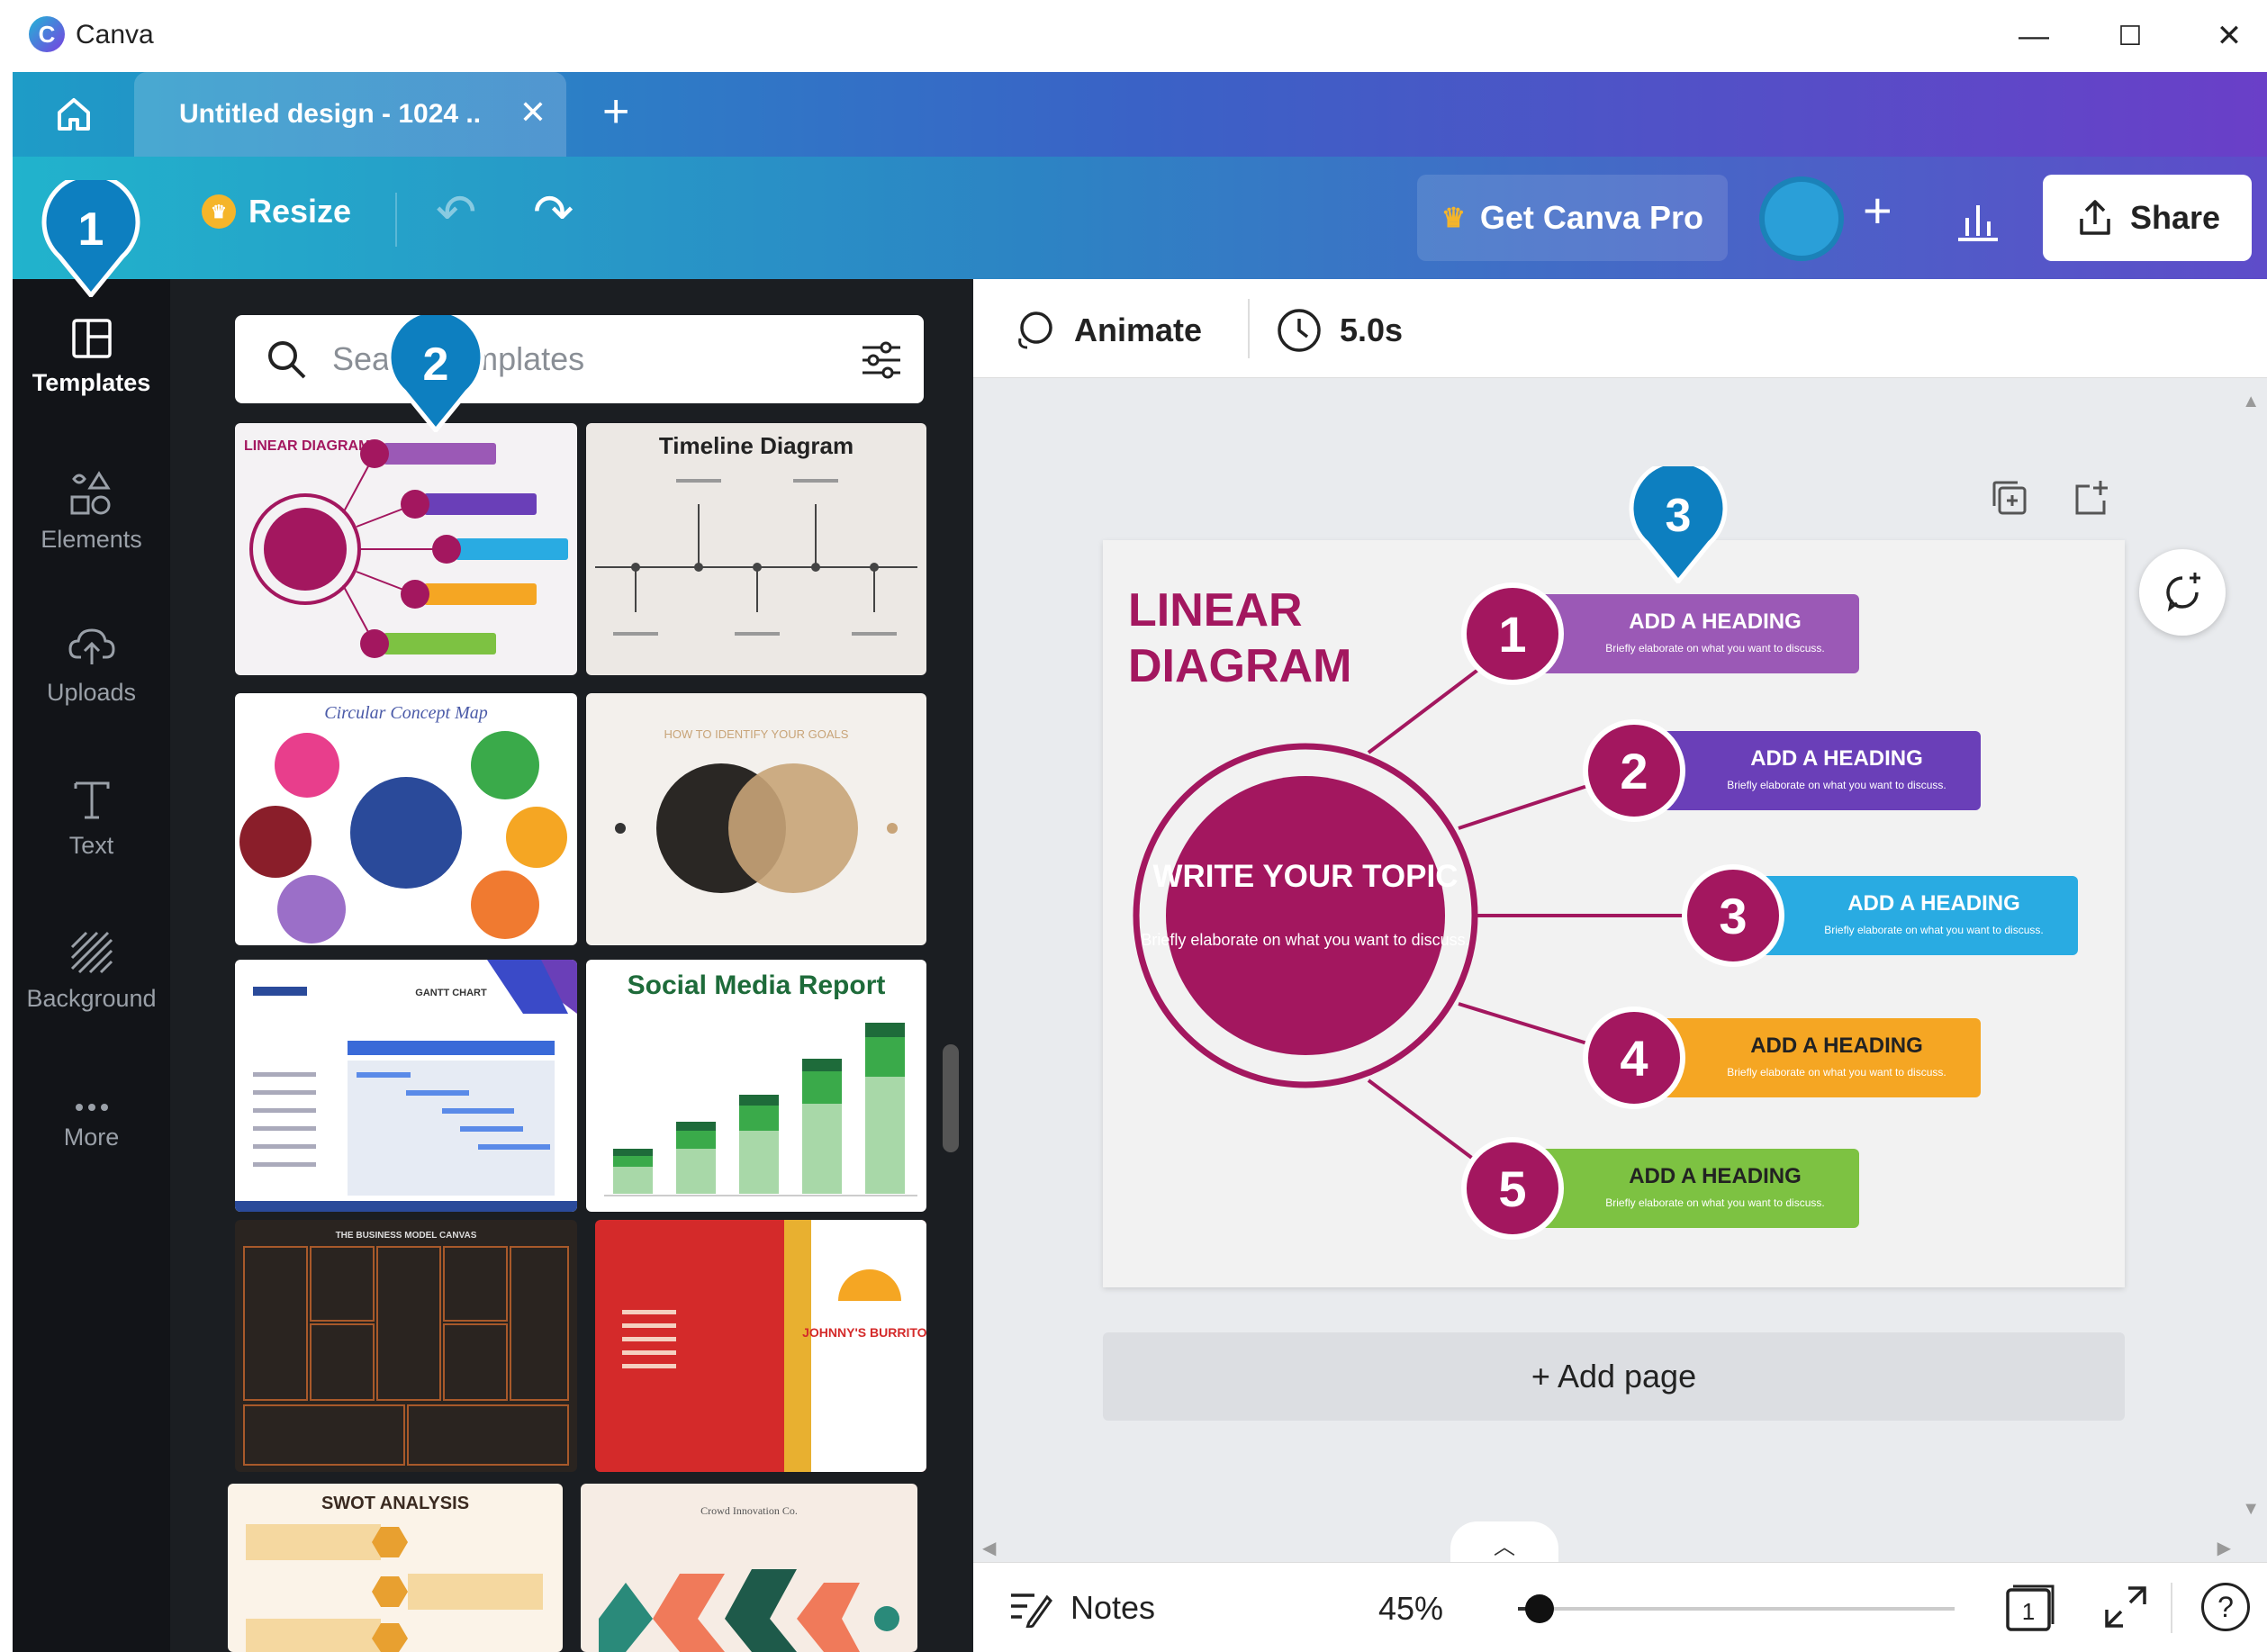  I want to click on template-thumbnail: Timeline Diagram, so click(756, 549).